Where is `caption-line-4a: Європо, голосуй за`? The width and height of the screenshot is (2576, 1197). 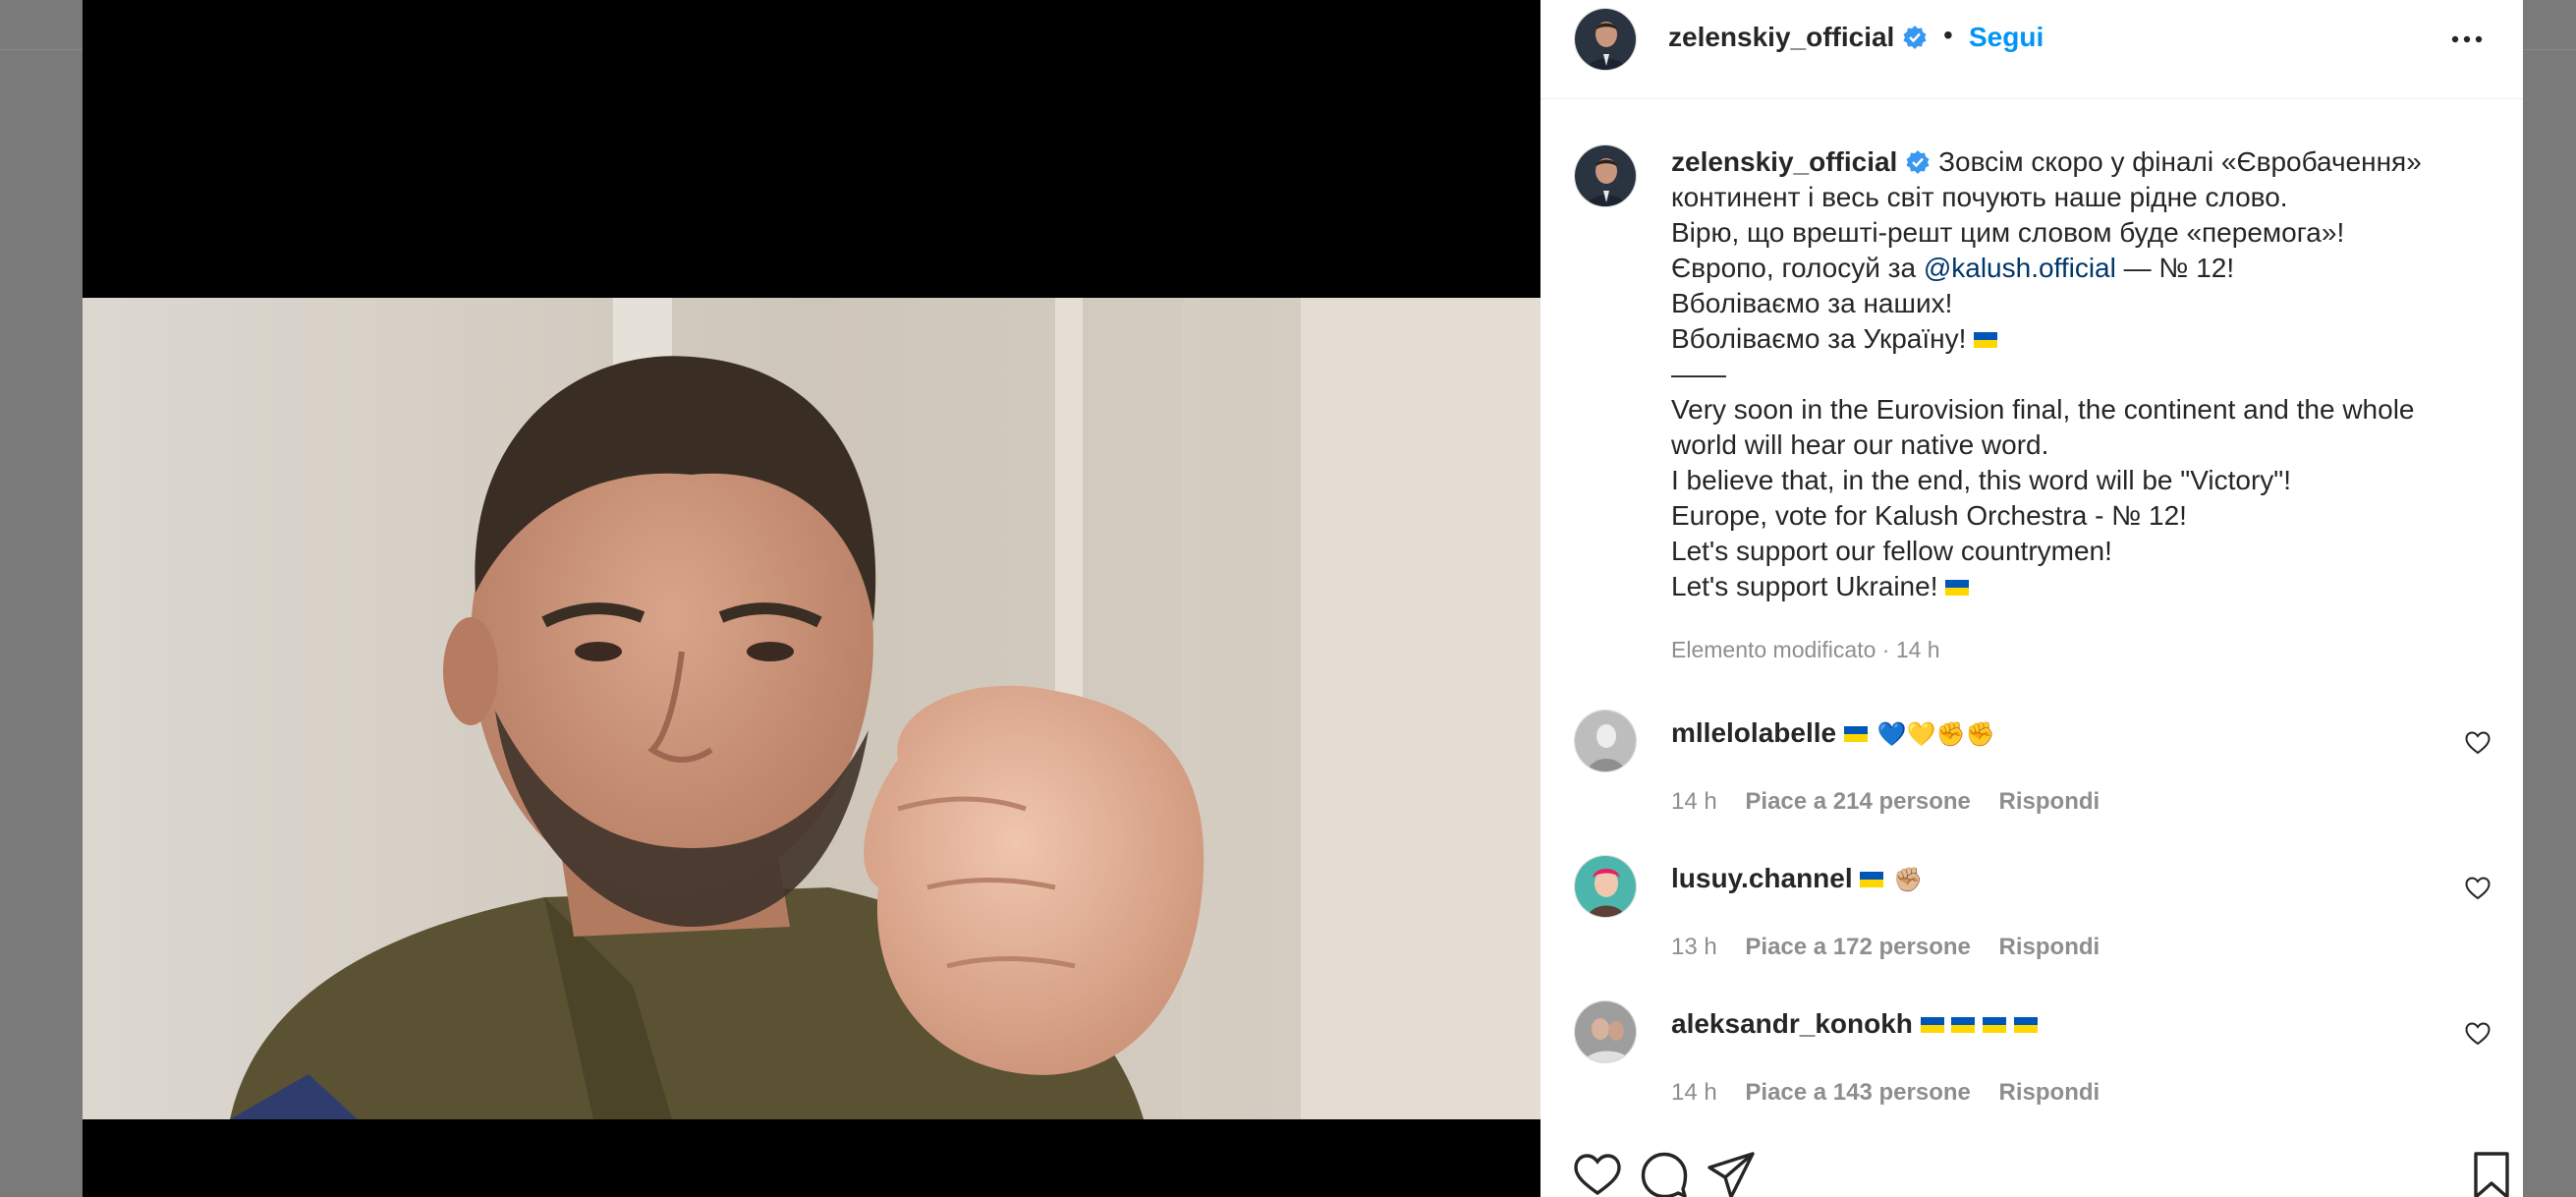 caption-line-4a: Європо, голосуй за is located at coordinates (1797, 268).